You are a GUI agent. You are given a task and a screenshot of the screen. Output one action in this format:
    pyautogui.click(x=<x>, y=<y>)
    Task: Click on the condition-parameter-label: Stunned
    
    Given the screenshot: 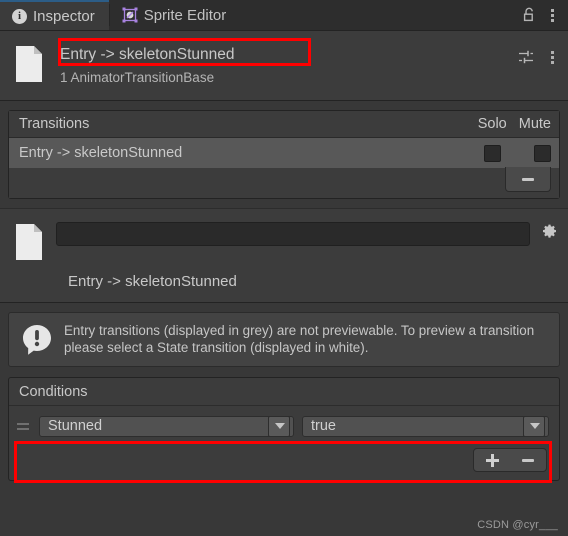 What is the action you would take?
    pyautogui.click(x=75, y=426)
    